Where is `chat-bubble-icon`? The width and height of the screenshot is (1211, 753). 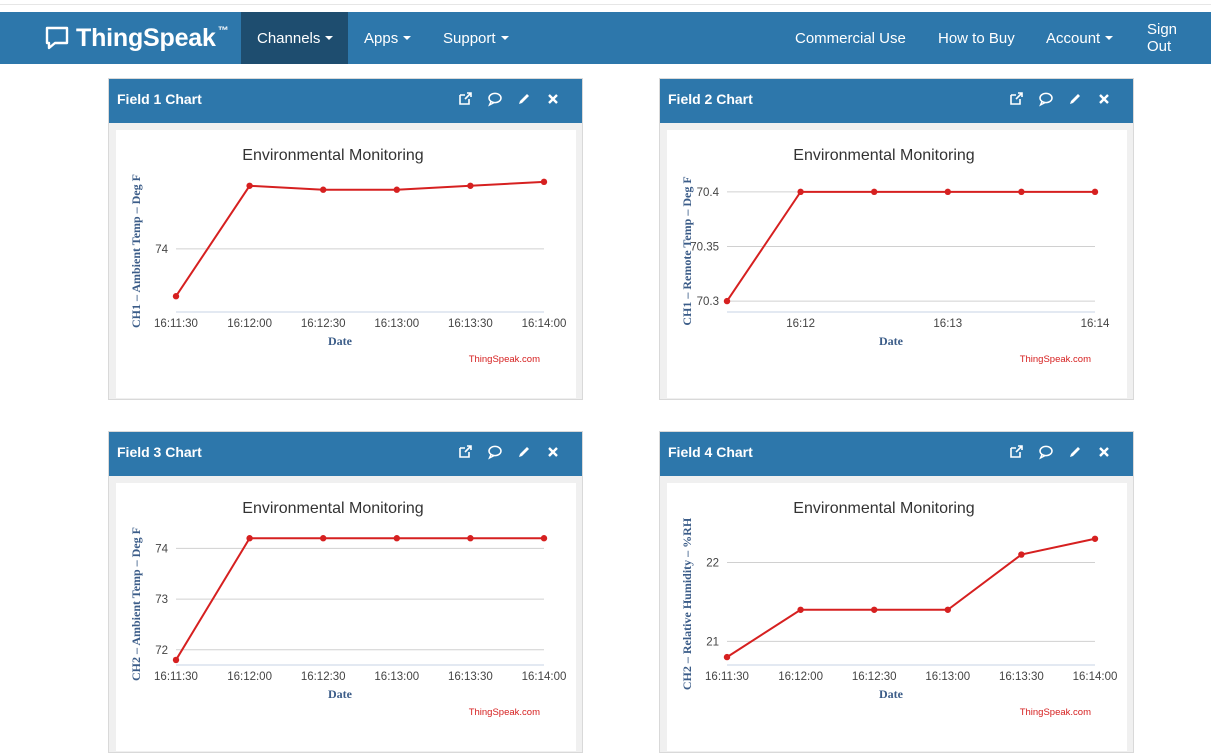 chat-bubble-icon is located at coordinates (57, 38).